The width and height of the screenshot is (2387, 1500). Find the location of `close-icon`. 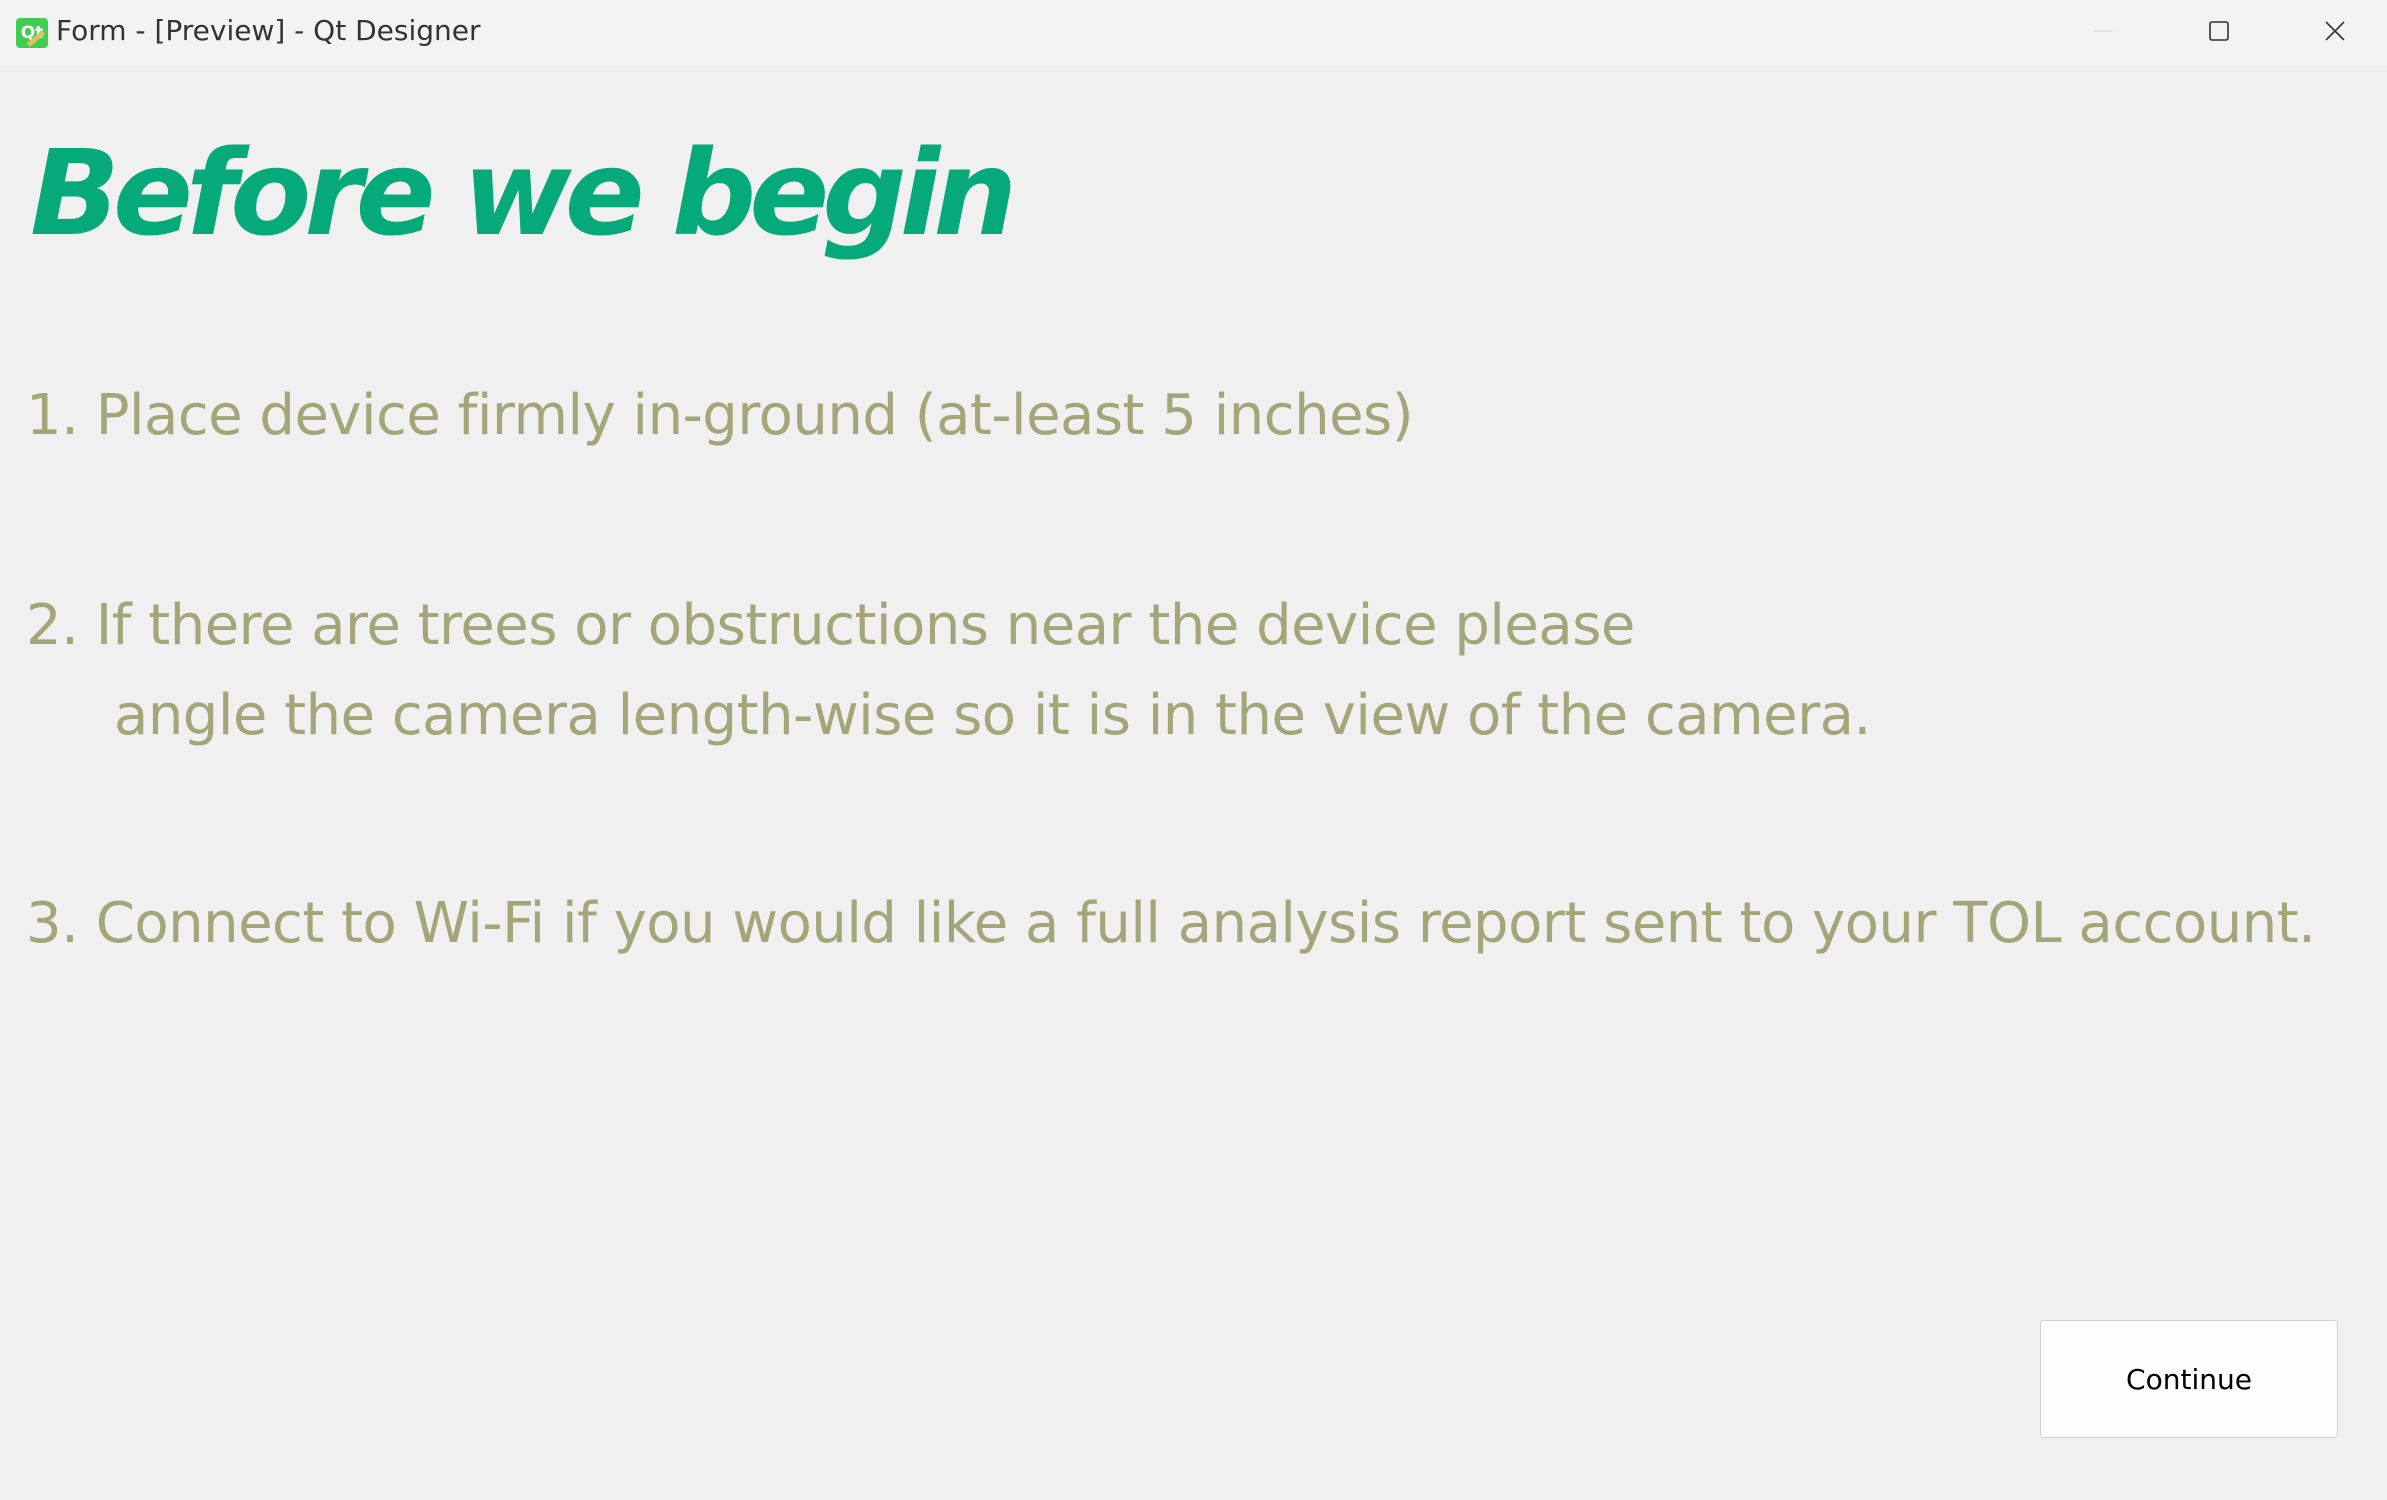

close-icon is located at coordinates (2335, 31).